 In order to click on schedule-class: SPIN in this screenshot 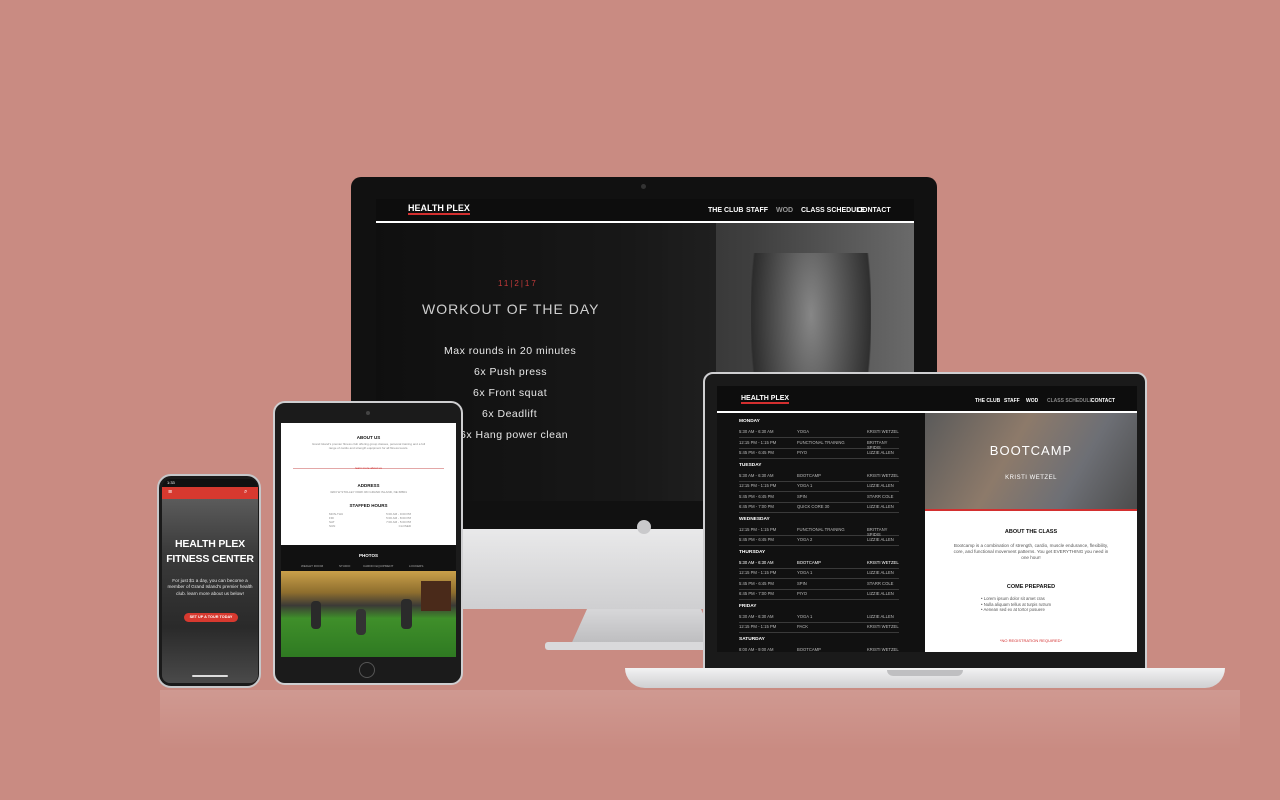, I will do `click(802, 583)`.